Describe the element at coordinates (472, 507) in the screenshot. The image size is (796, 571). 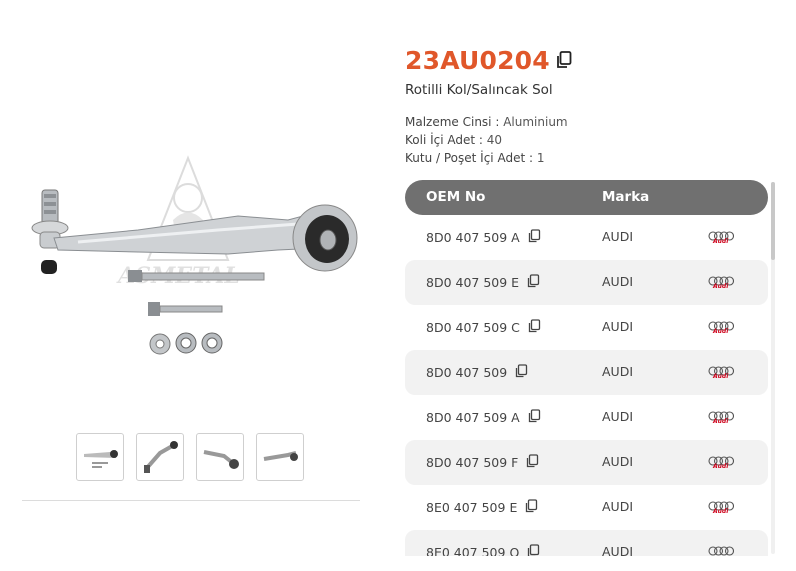
I see `oem-number-text: 8E0 407 509 E` at that location.